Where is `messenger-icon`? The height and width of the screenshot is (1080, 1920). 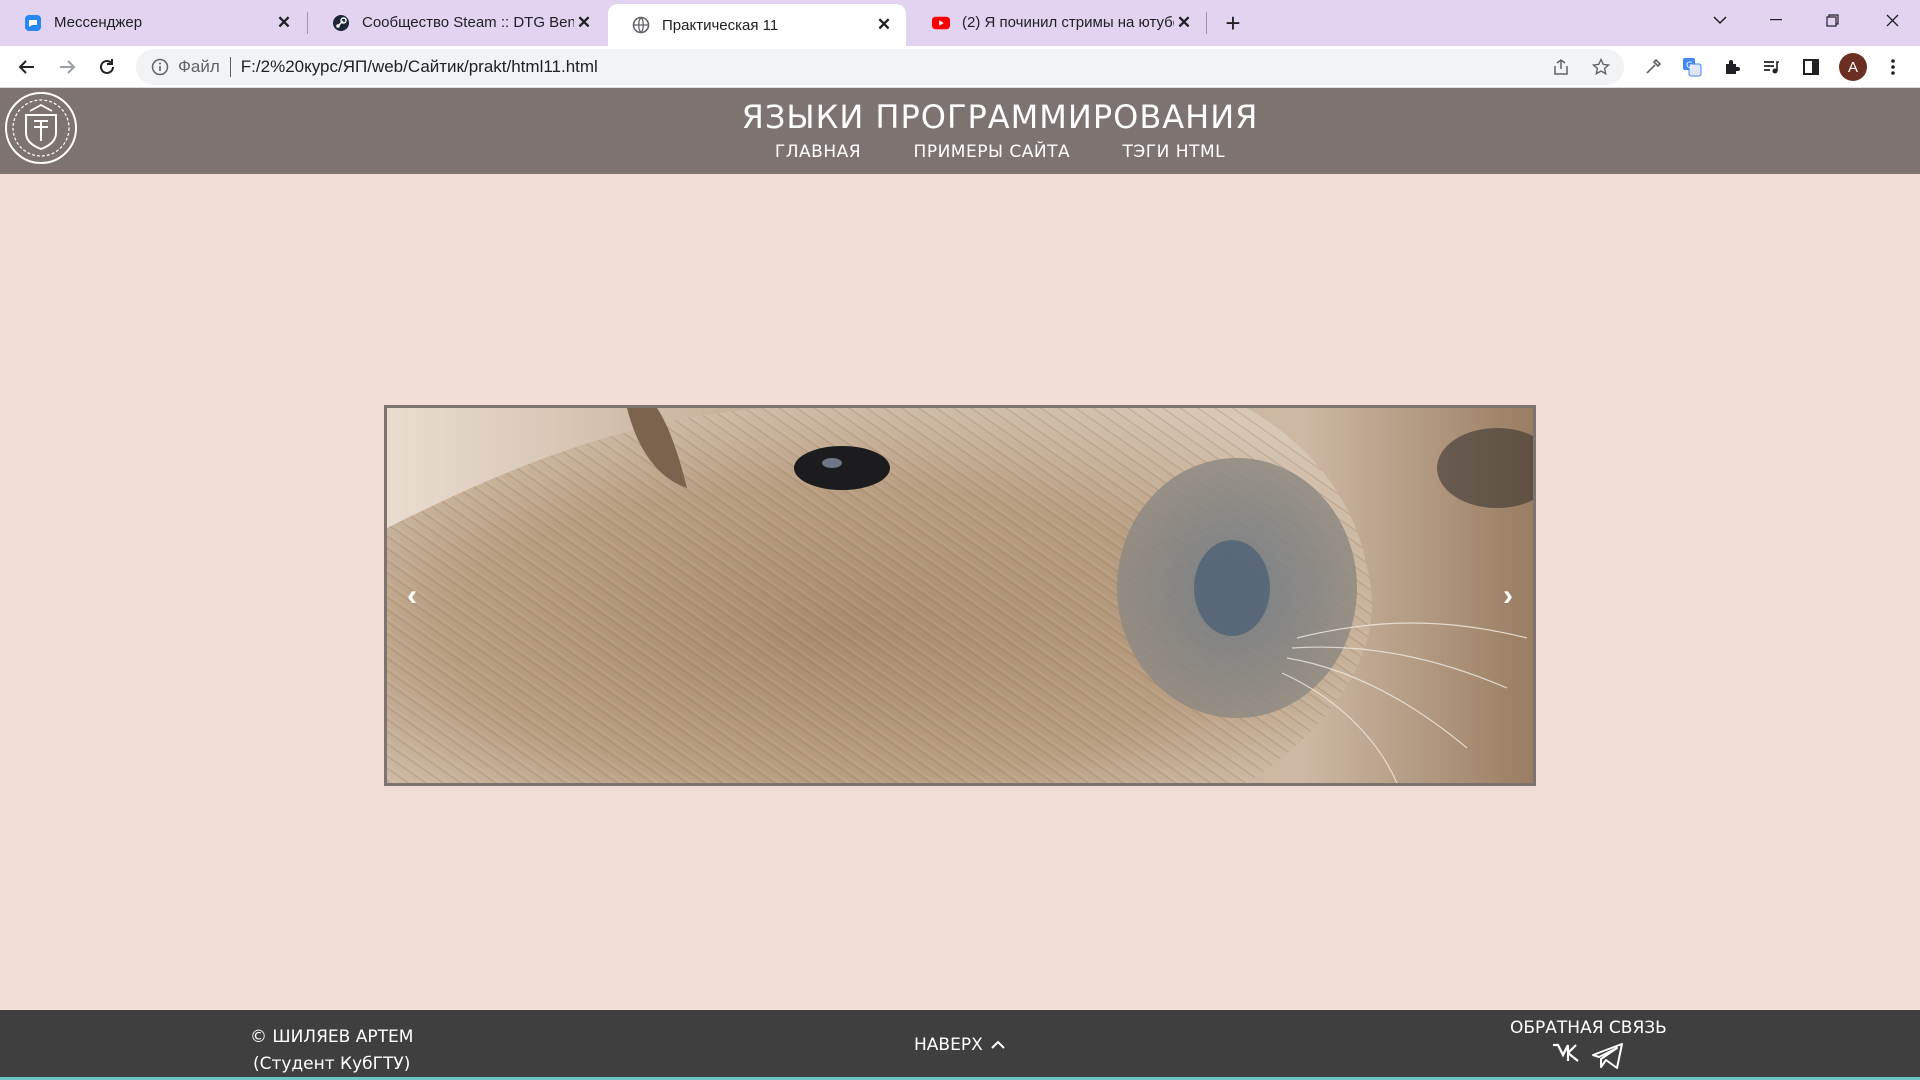
messenger-icon is located at coordinates (33, 23).